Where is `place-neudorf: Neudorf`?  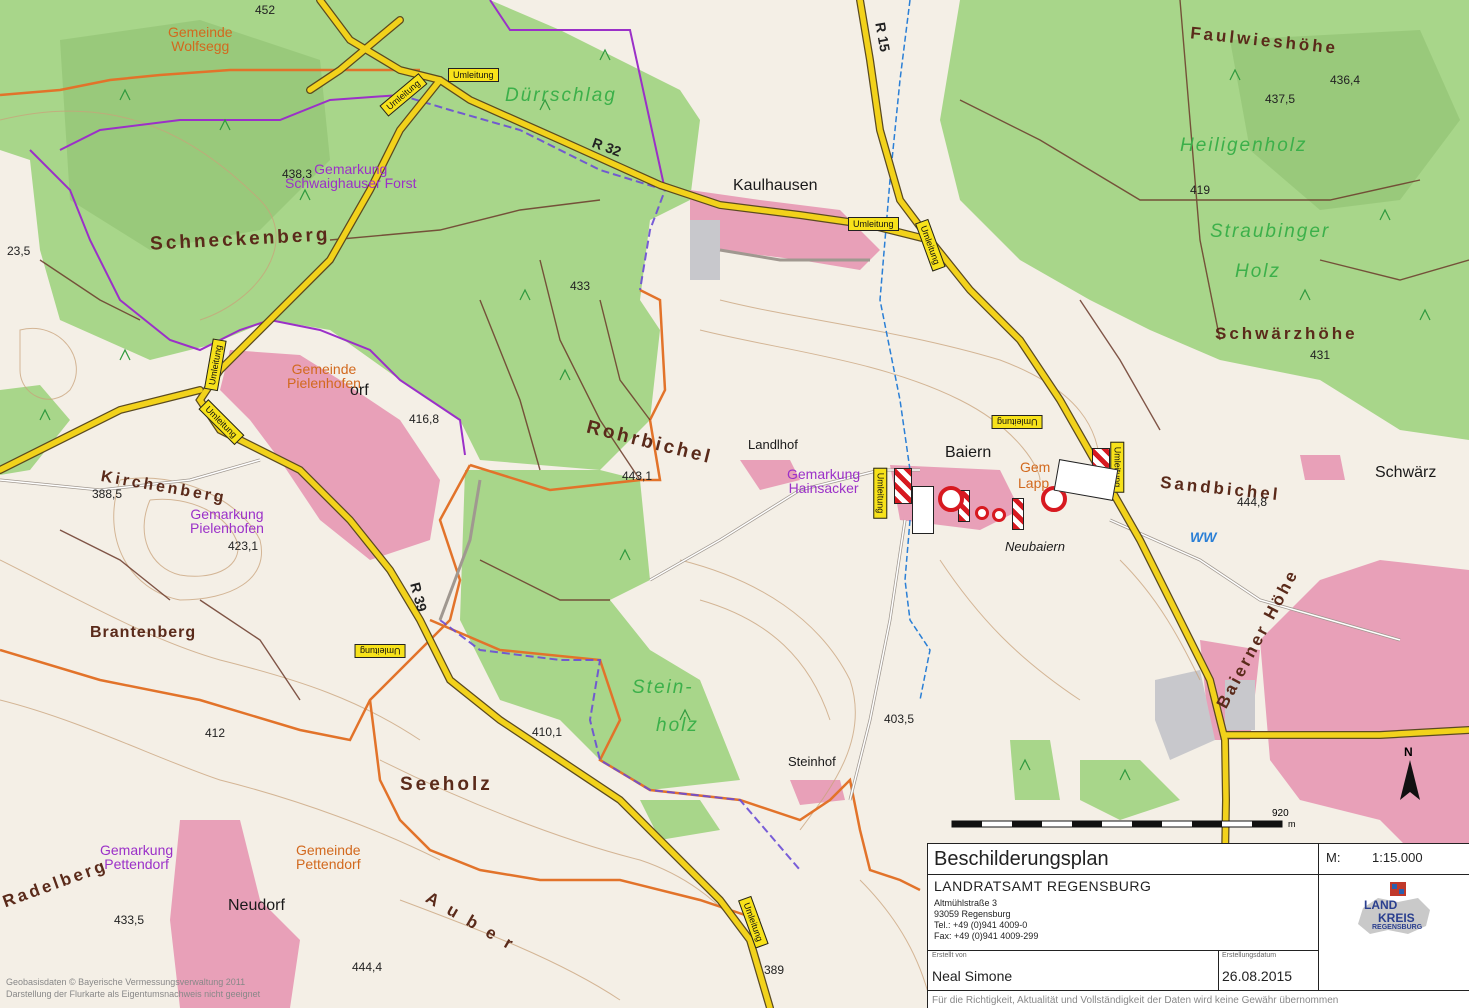 place-neudorf: Neudorf is located at coordinates (256, 905).